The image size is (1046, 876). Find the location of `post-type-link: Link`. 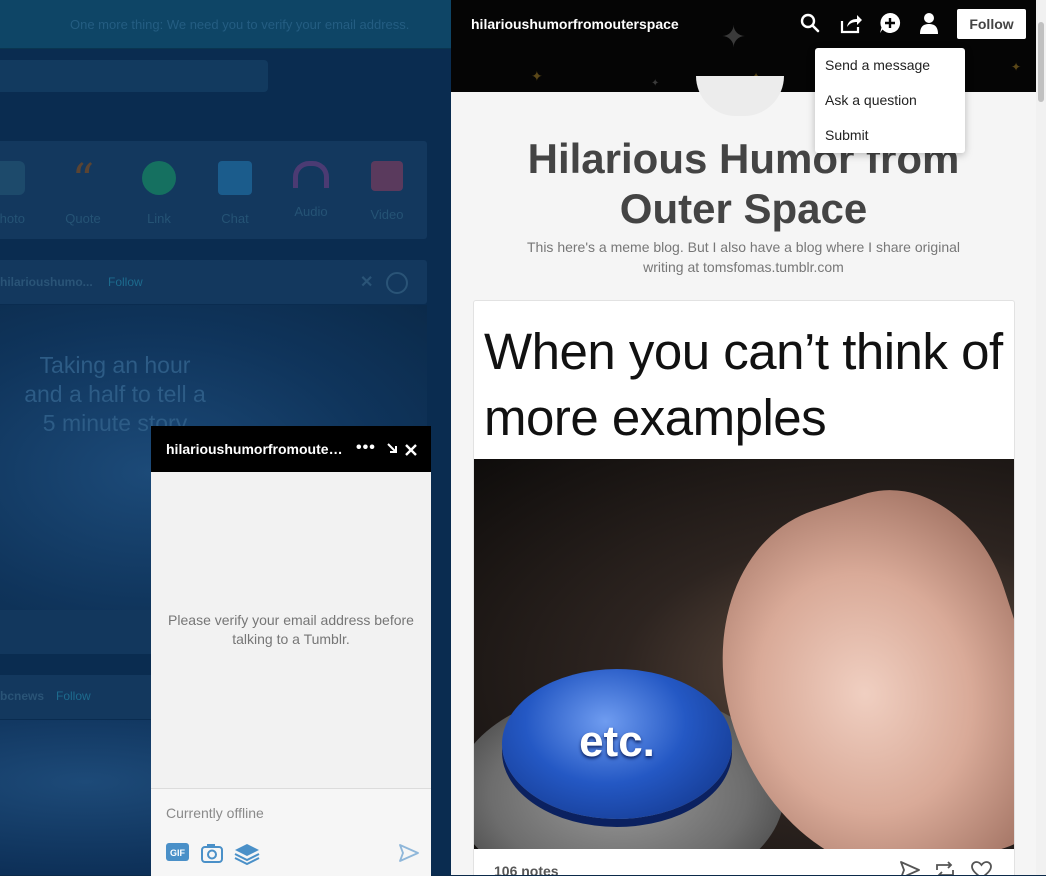

post-type-link: Link is located at coordinates (159, 193).